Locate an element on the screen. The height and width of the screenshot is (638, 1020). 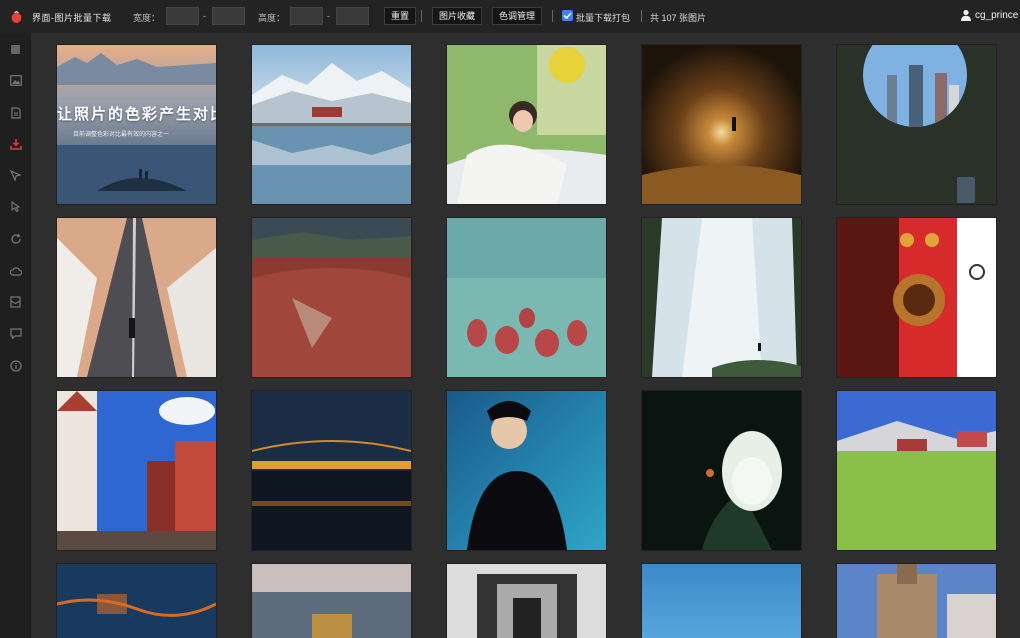
castle-photo is located at coordinates (916, 601).